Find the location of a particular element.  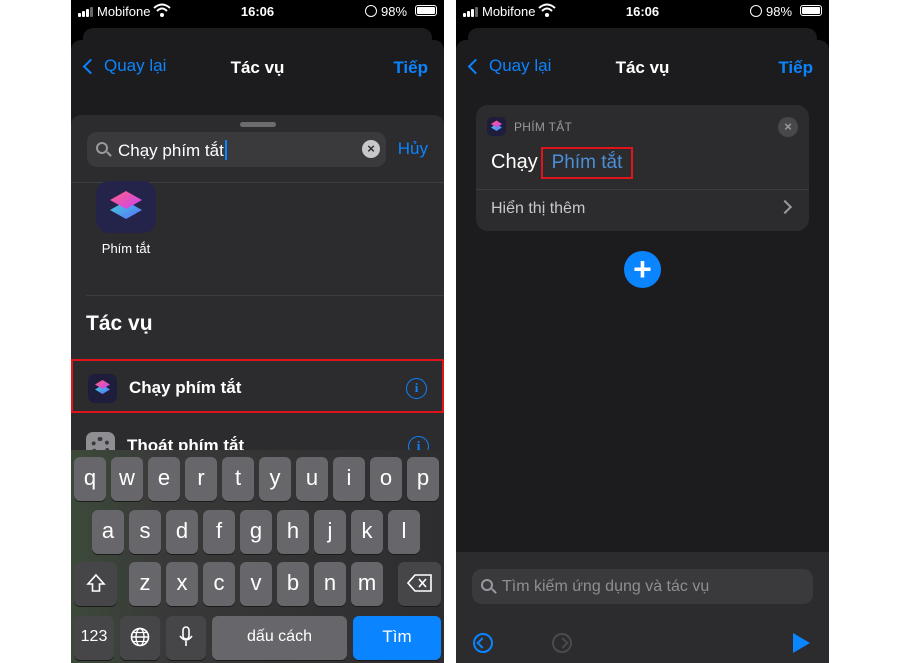

app-action-search-field: Tìm kiếm ứng dụng và tác vụ is located at coordinates (642, 586).